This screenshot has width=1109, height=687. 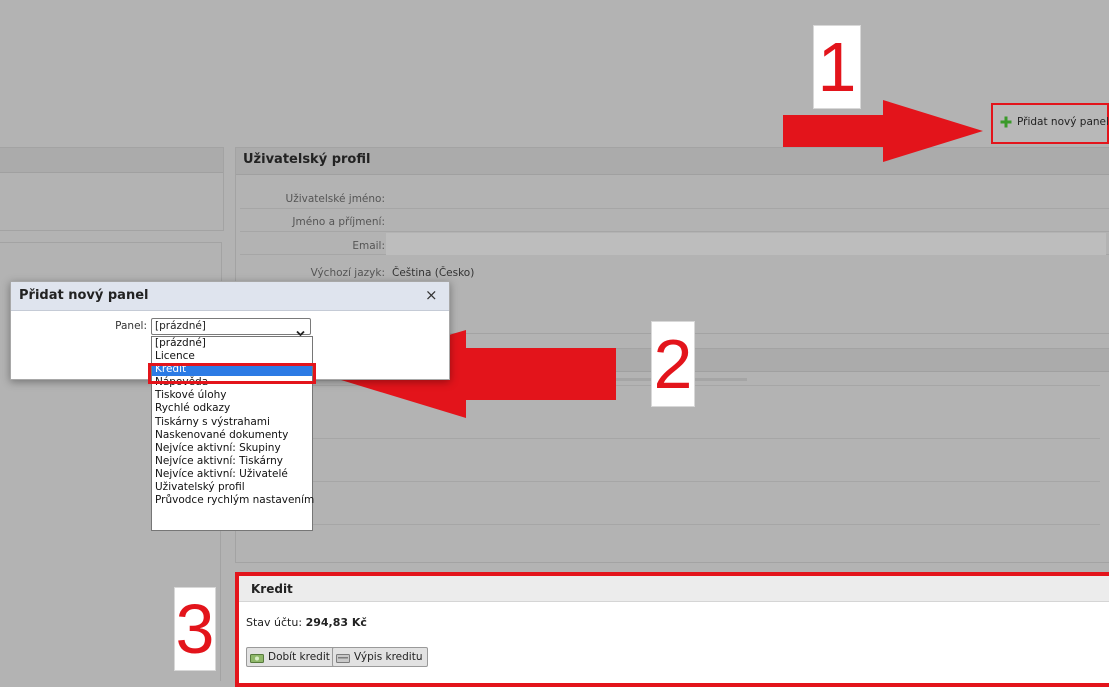 I want to click on close-icon: ×, so click(x=431, y=295).